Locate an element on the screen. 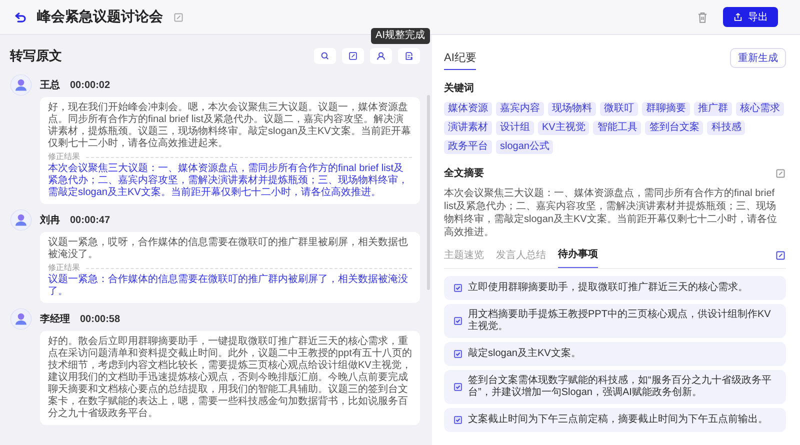 The height and width of the screenshot is (445, 800). search-button is located at coordinates (325, 56).